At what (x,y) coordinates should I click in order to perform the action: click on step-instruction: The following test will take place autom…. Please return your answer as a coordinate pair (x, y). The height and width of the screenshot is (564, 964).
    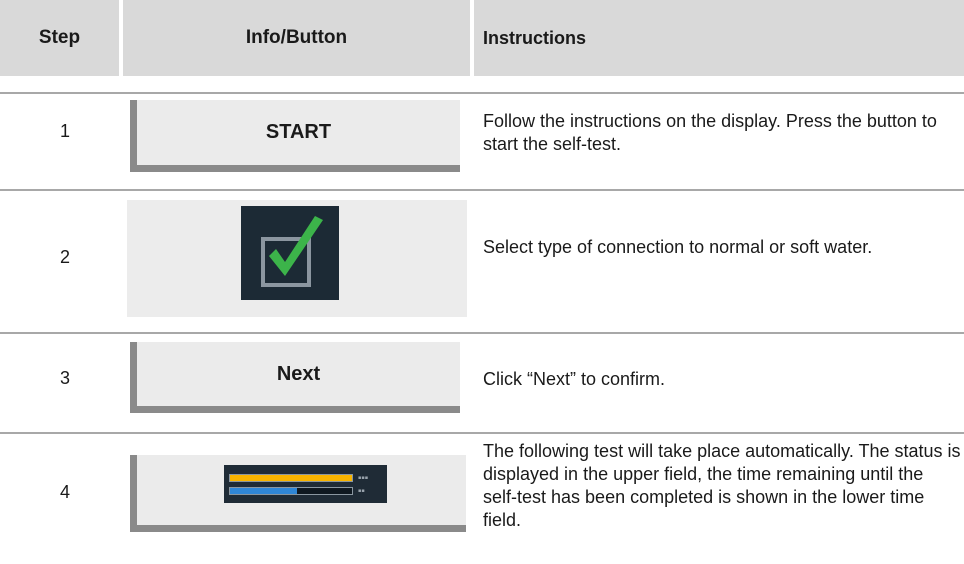
    Looking at the image, I should click on (722, 485).